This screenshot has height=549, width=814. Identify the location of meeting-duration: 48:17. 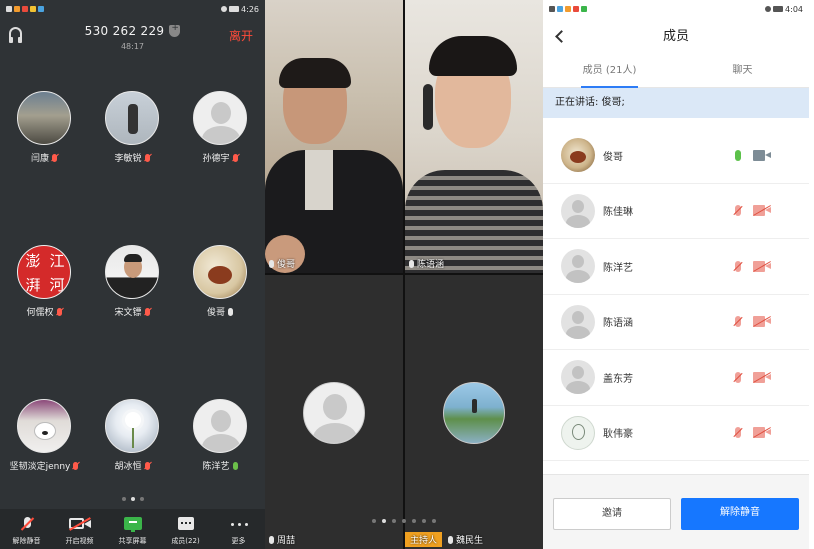
(132, 46).